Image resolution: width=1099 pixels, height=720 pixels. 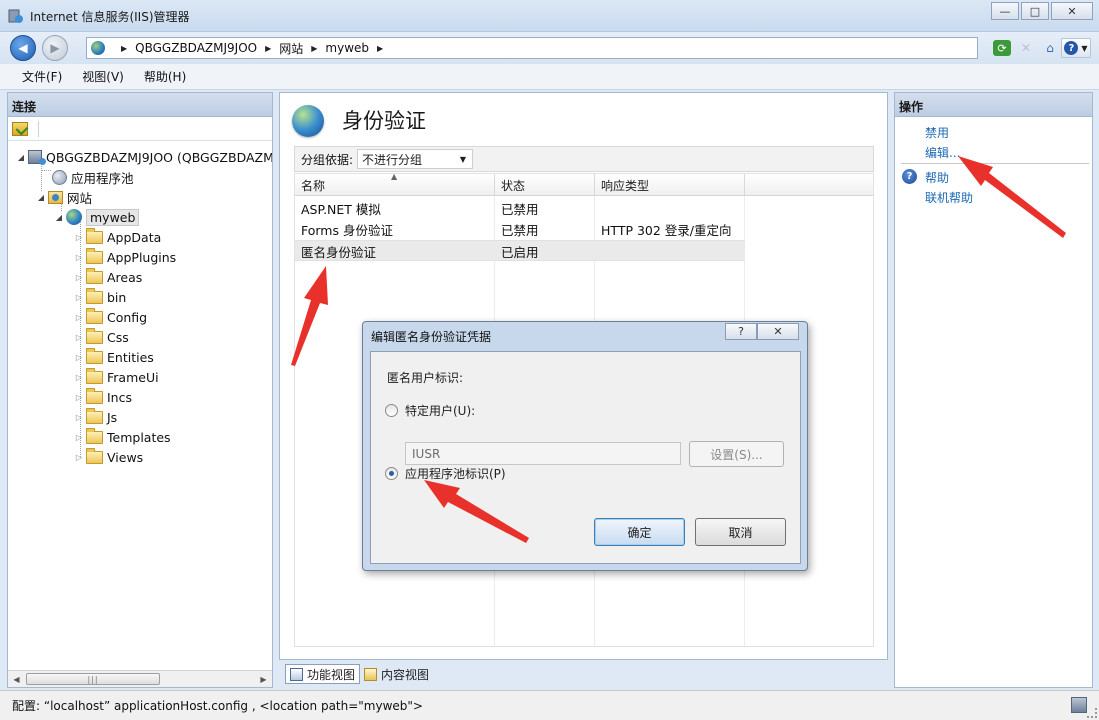 What do you see at coordinates (16, 679) in the screenshot?
I see `scroll-left-icon: ◀` at bounding box center [16, 679].